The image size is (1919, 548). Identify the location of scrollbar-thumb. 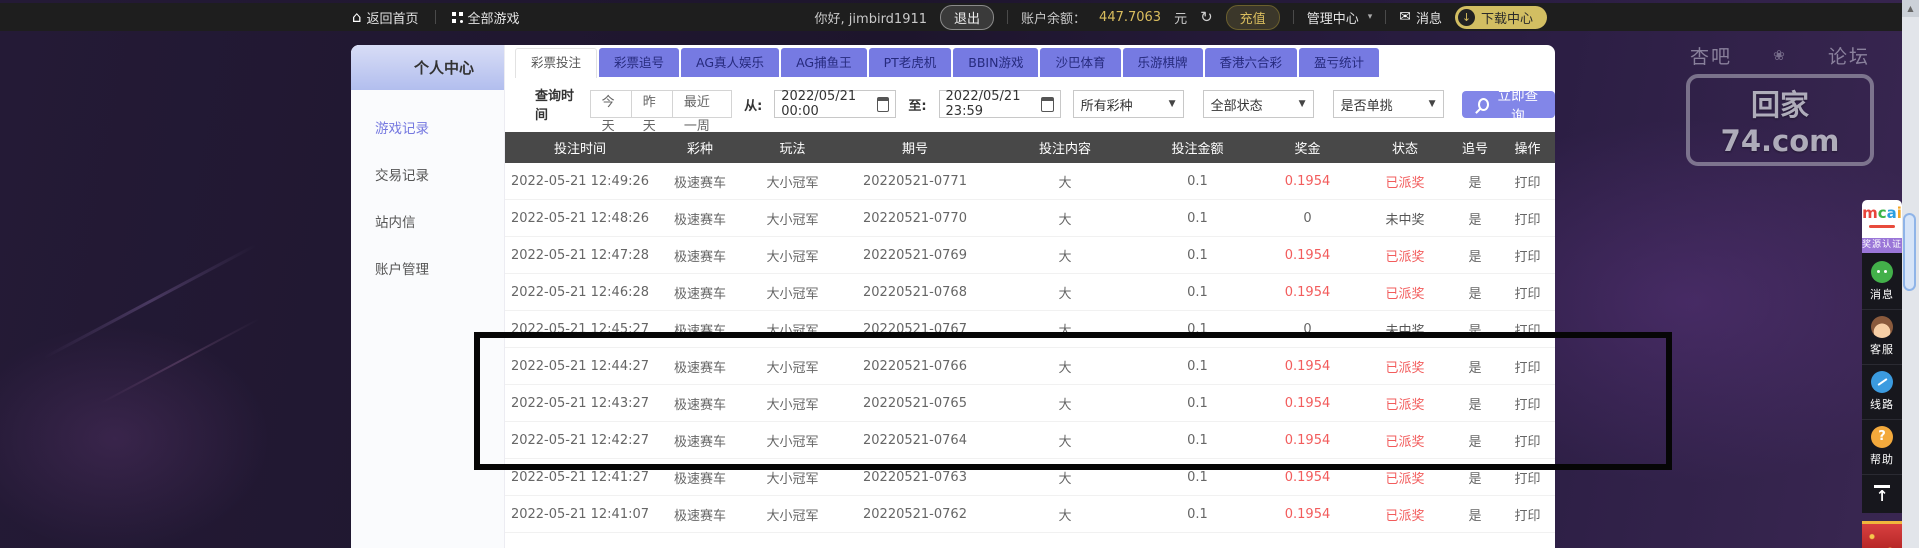
(1909, 252).